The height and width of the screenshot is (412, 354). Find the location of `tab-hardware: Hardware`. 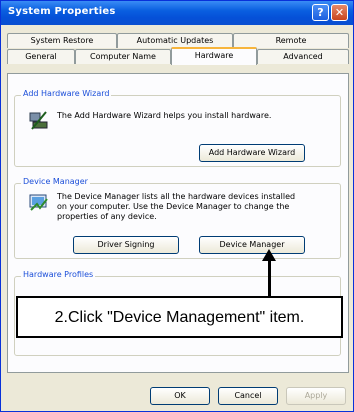

tab-hardware: Hardware is located at coordinates (214, 56).